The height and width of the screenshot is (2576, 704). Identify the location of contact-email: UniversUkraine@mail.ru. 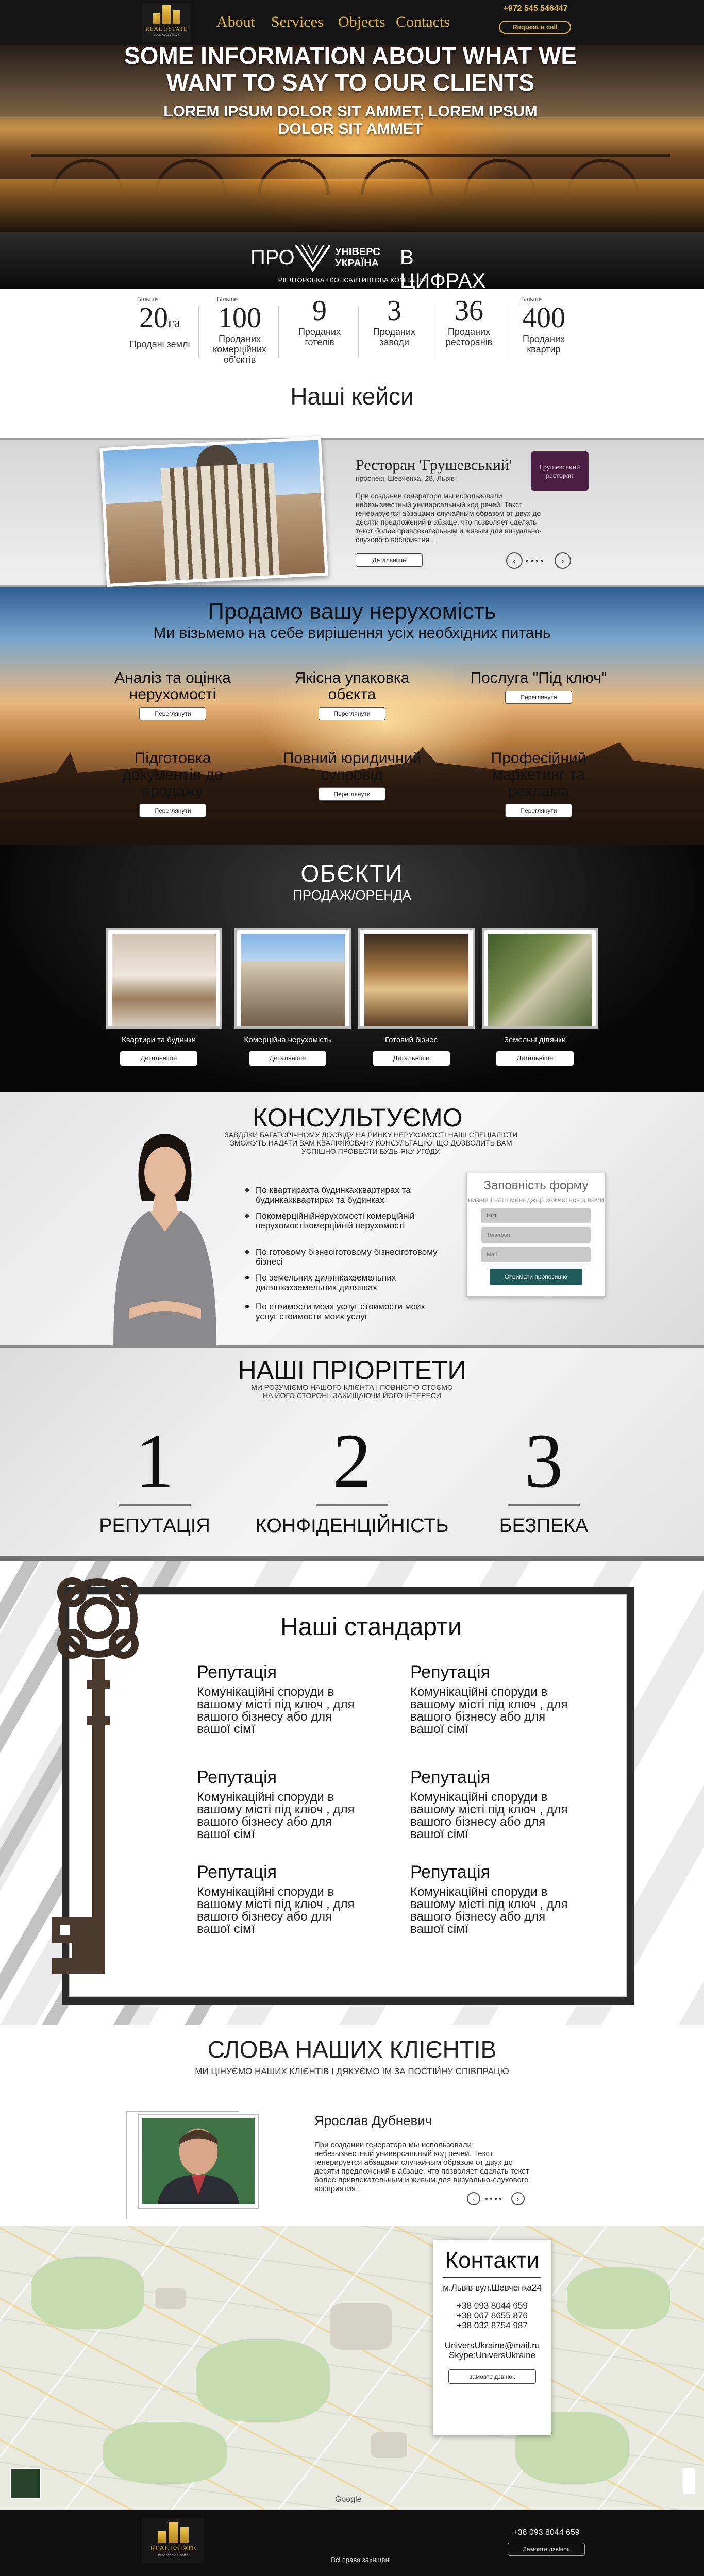
(492, 2345).